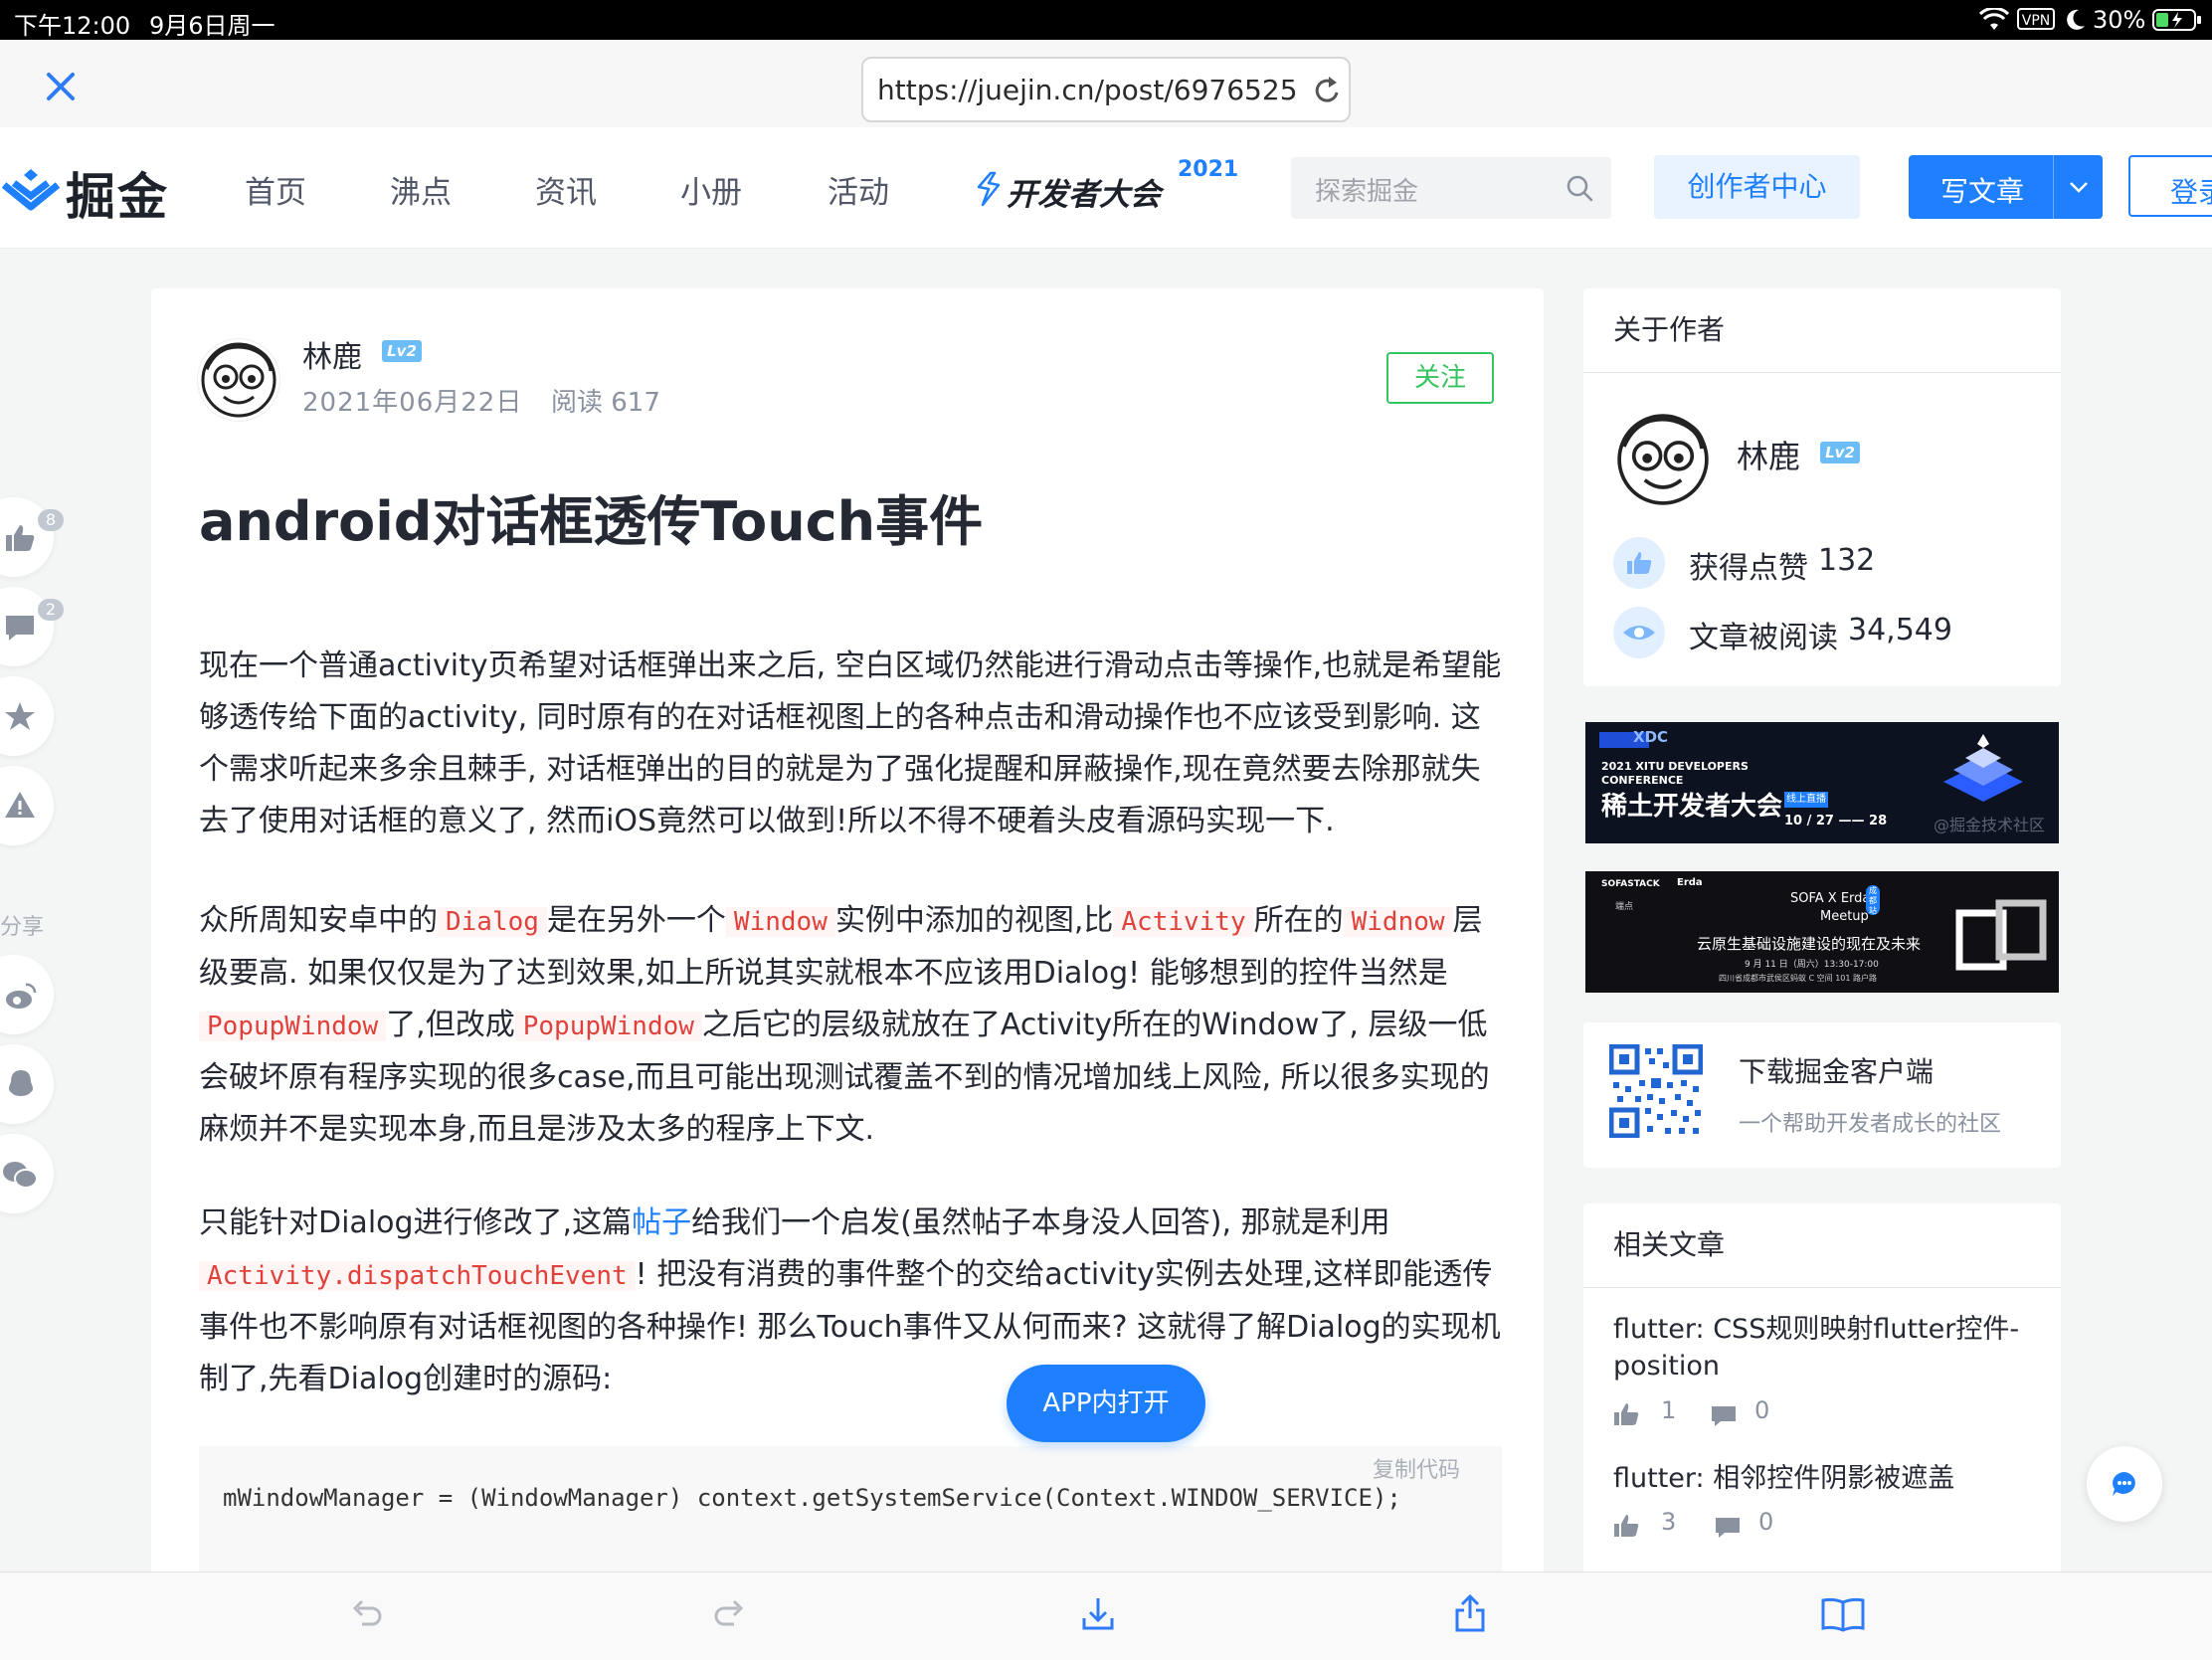 This screenshot has height=1660, width=2212. I want to click on close-icon, so click(61, 86).